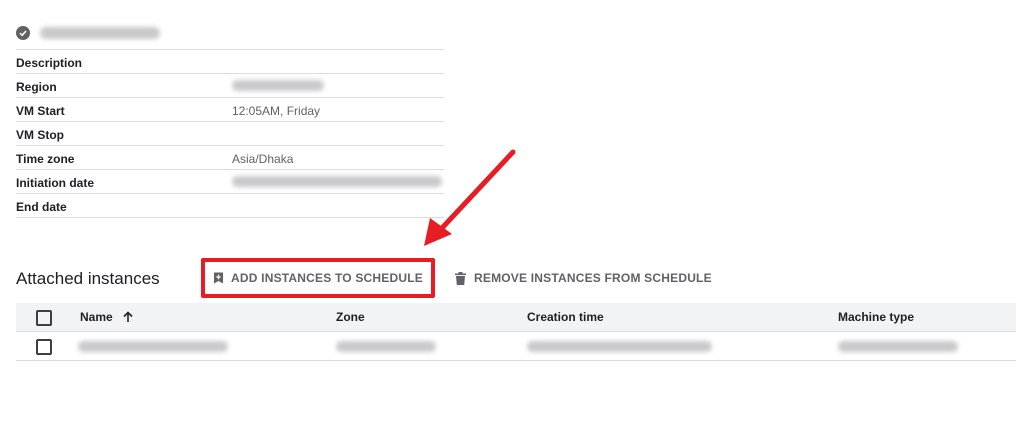  What do you see at coordinates (23, 33) in the screenshot?
I see `check-circle-icon` at bounding box center [23, 33].